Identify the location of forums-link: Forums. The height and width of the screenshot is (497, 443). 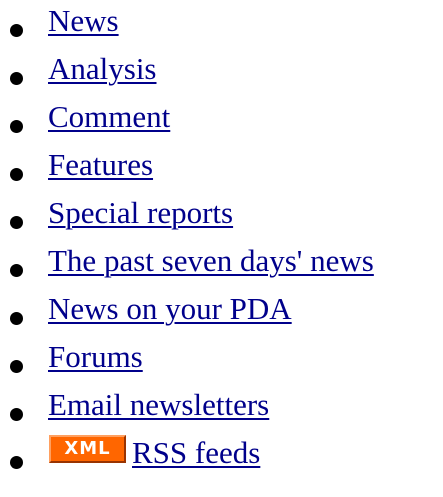
(95, 357).